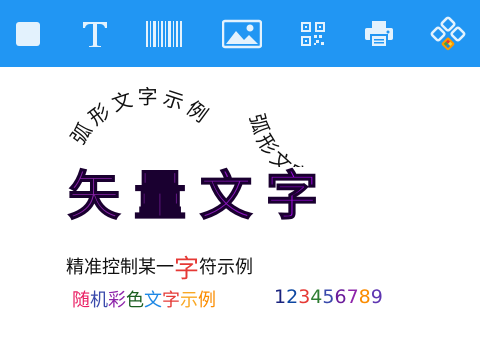  Describe the element at coordinates (117, 300) in the screenshot. I see `random-char: 彩` at that location.